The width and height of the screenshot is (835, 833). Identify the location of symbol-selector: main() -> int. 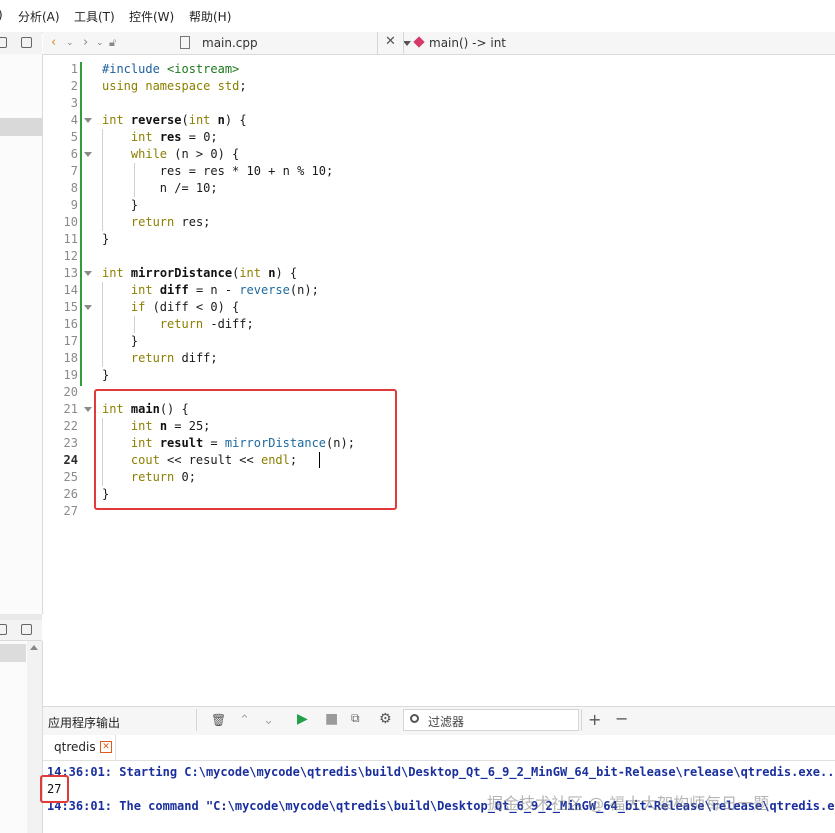
(467, 43).